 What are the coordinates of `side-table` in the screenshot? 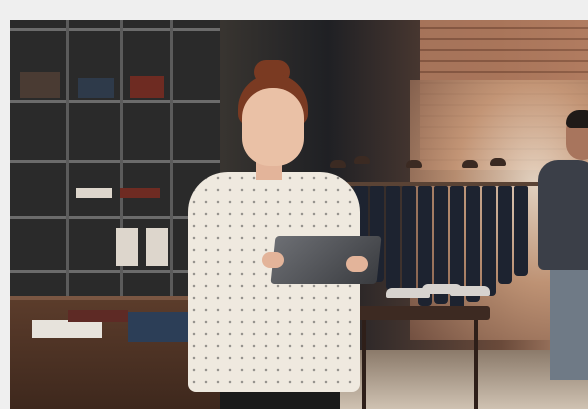 It's located at (420, 313).